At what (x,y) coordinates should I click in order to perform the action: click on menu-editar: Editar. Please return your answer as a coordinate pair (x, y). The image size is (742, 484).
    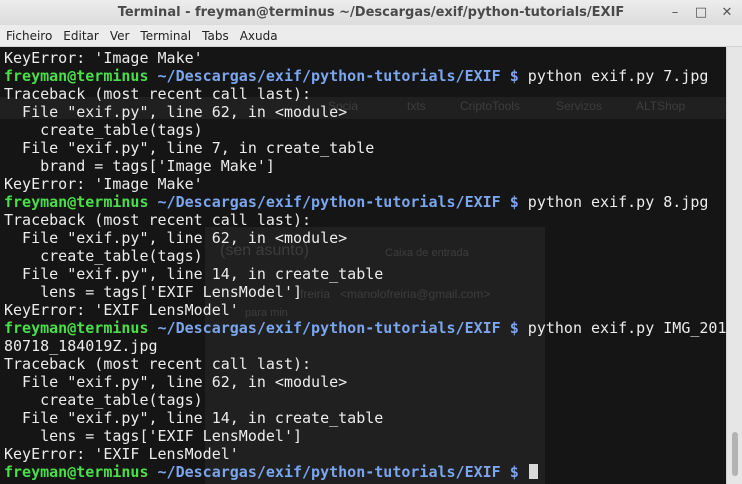
    Looking at the image, I should click on (80, 36).